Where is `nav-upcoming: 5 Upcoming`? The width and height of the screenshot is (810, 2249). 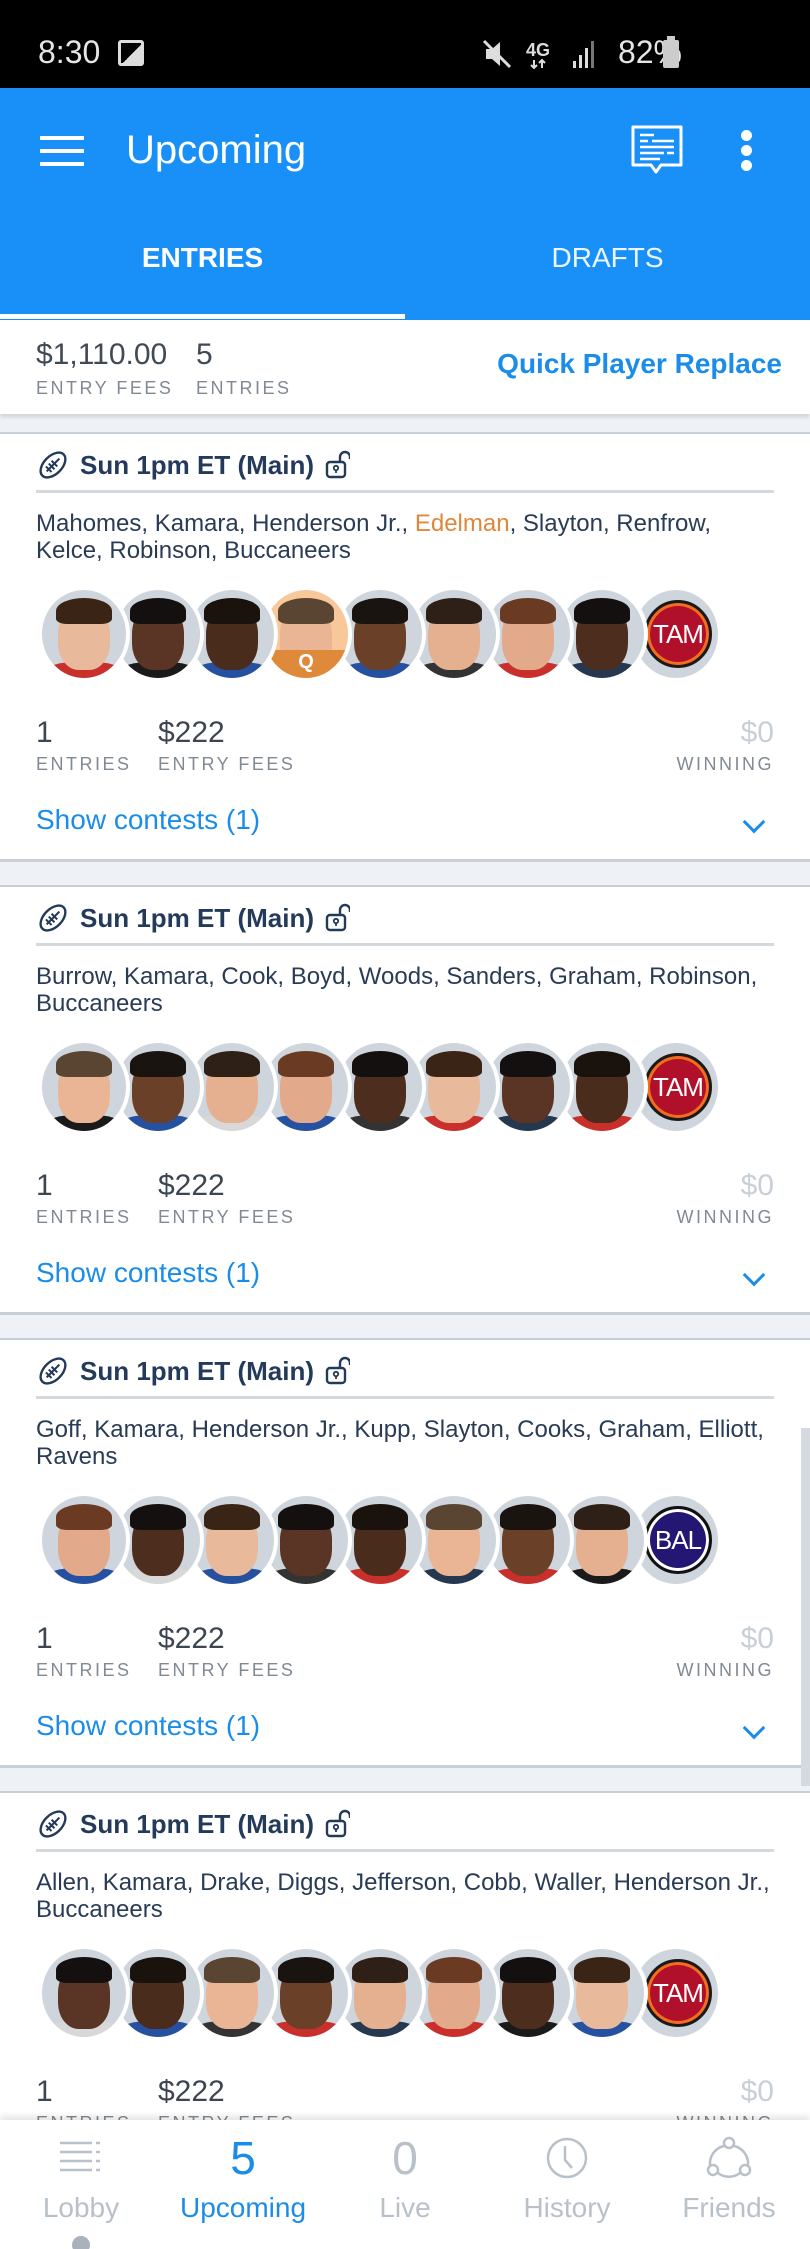
nav-upcoming: 5 Upcoming is located at coordinates (243, 2177).